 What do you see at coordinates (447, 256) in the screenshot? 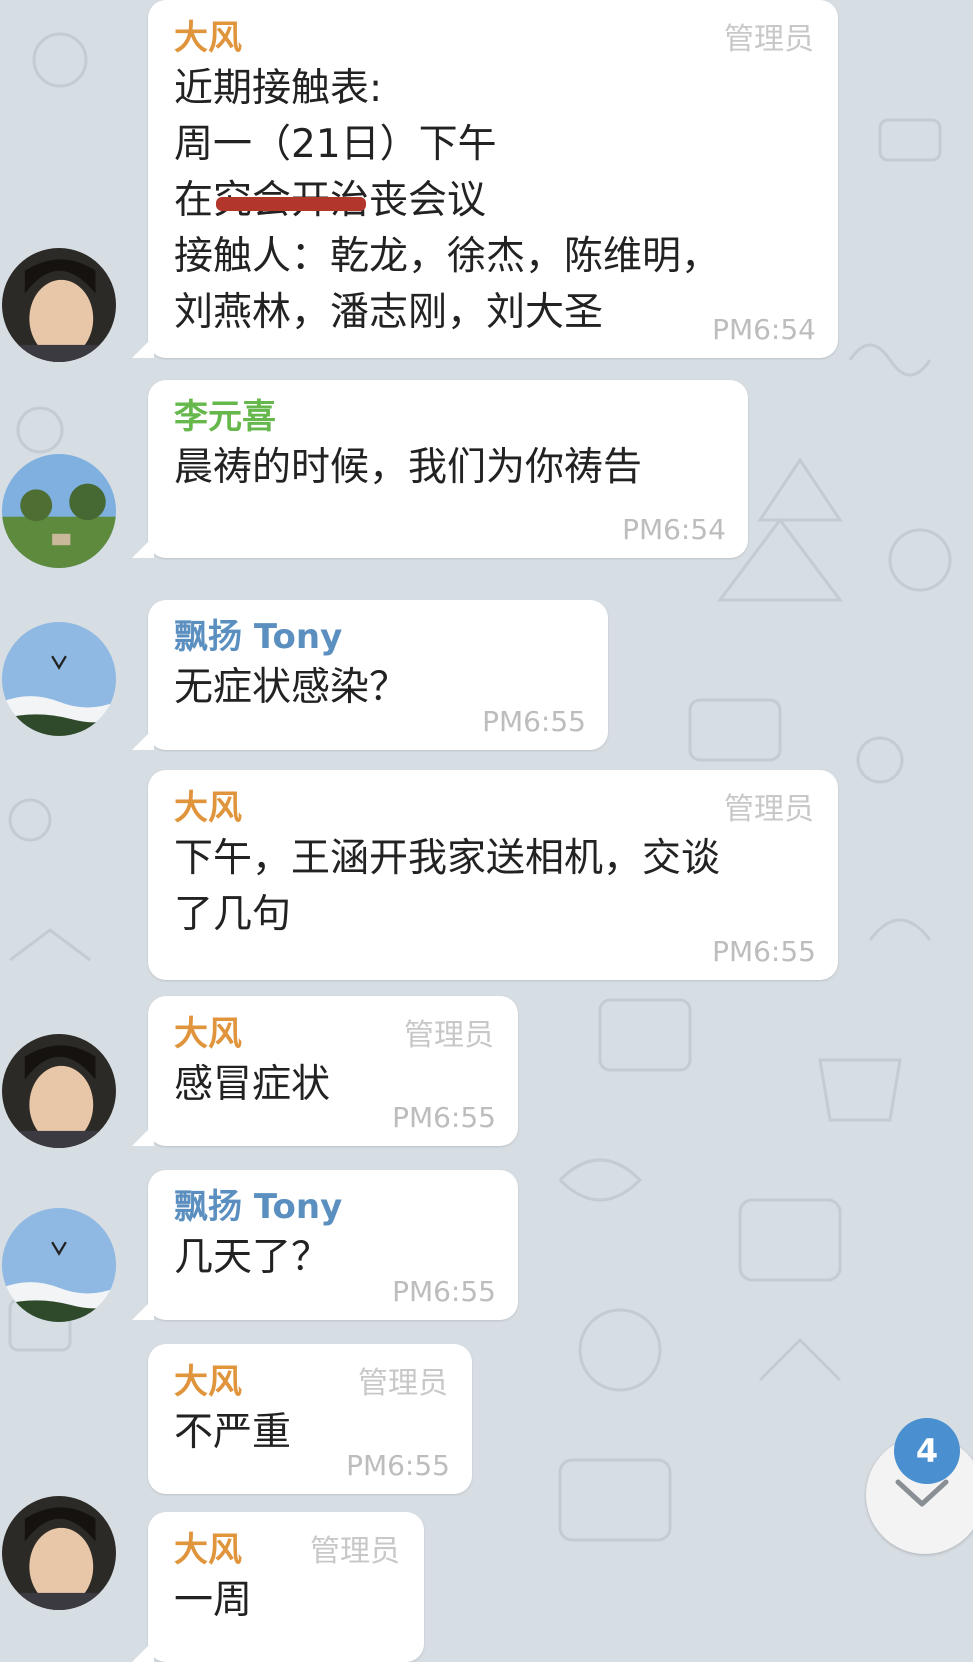
I see `message-line: 接触人：乾龙，徐杰，陈维明，` at bounding box center [447, 256].